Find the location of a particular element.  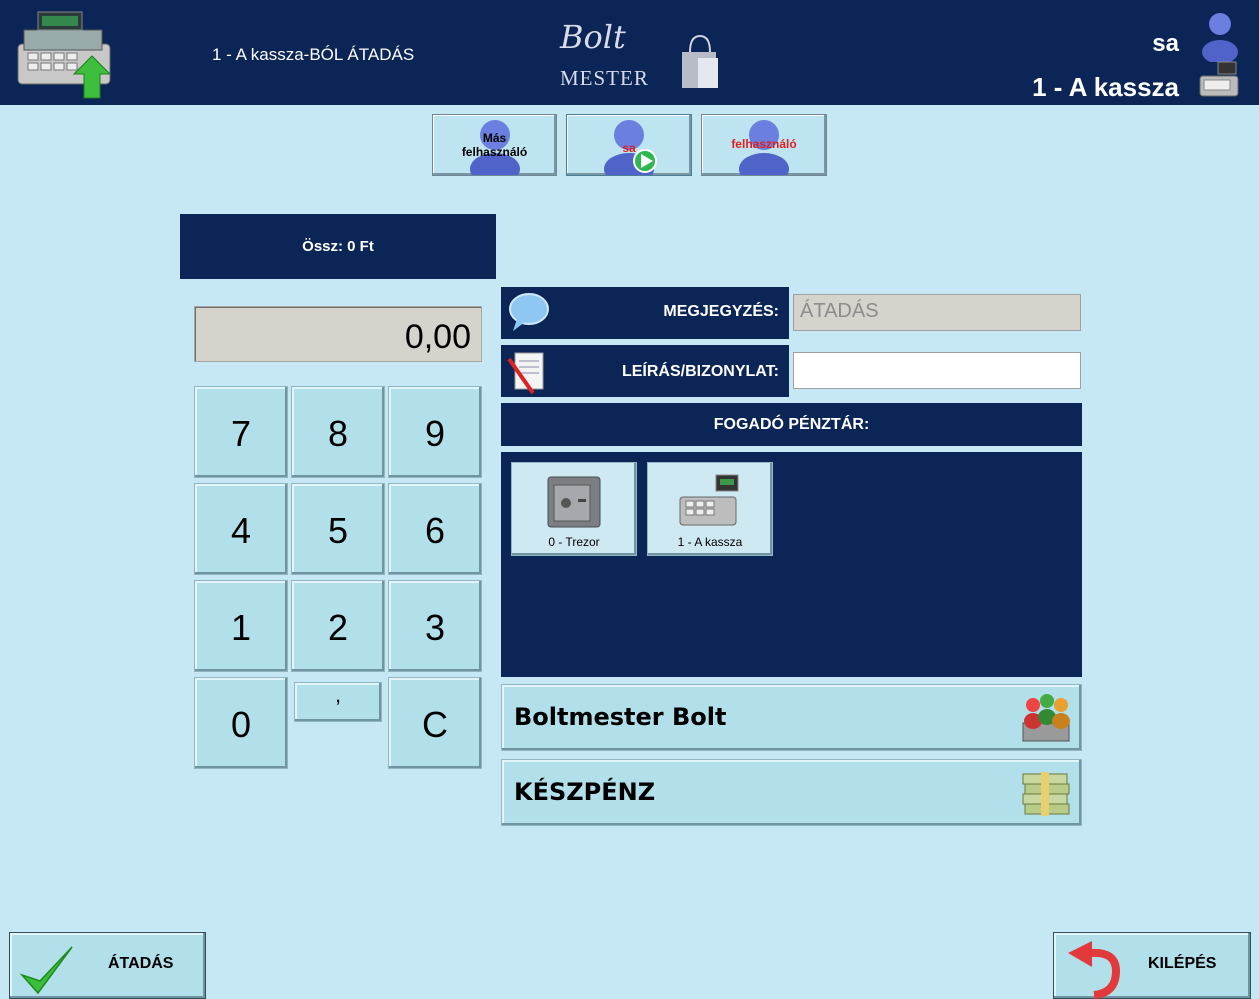

safe-icon is located at coordinates (574, 502).